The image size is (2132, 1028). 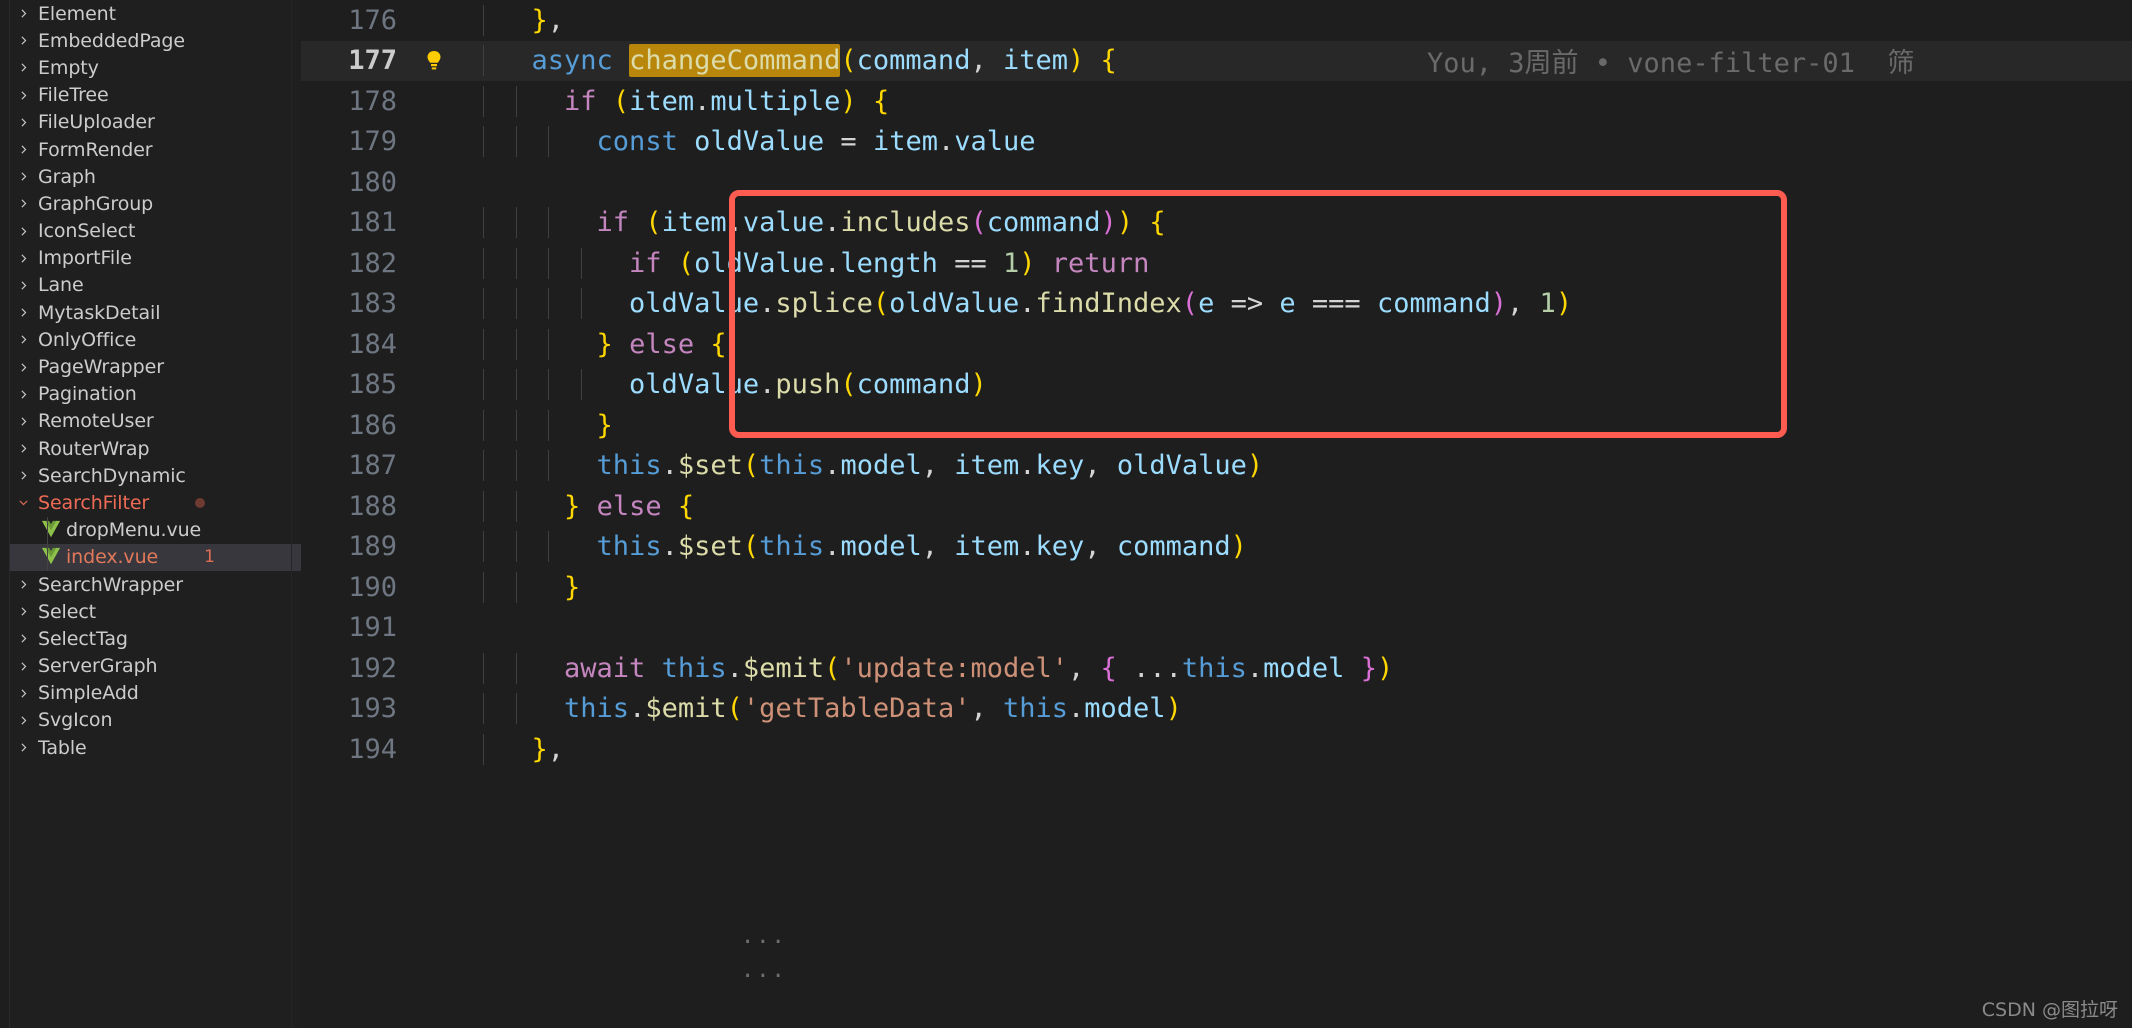 What do you see at coordinates (155, 747) in the screenshot?
I see `tree-folder-table: Table` at bounding box center [155, 747].